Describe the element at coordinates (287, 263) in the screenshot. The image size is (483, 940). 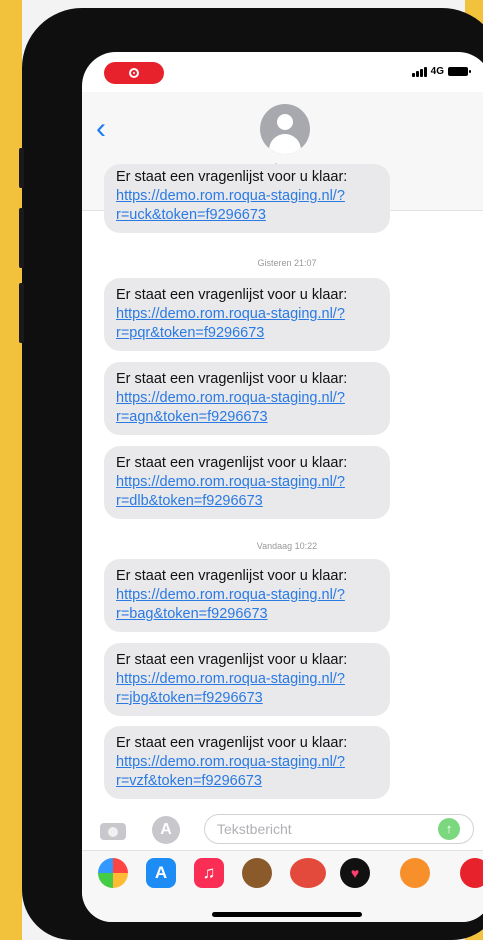
I see `timestamp: Gisteren 21:07` at that location.